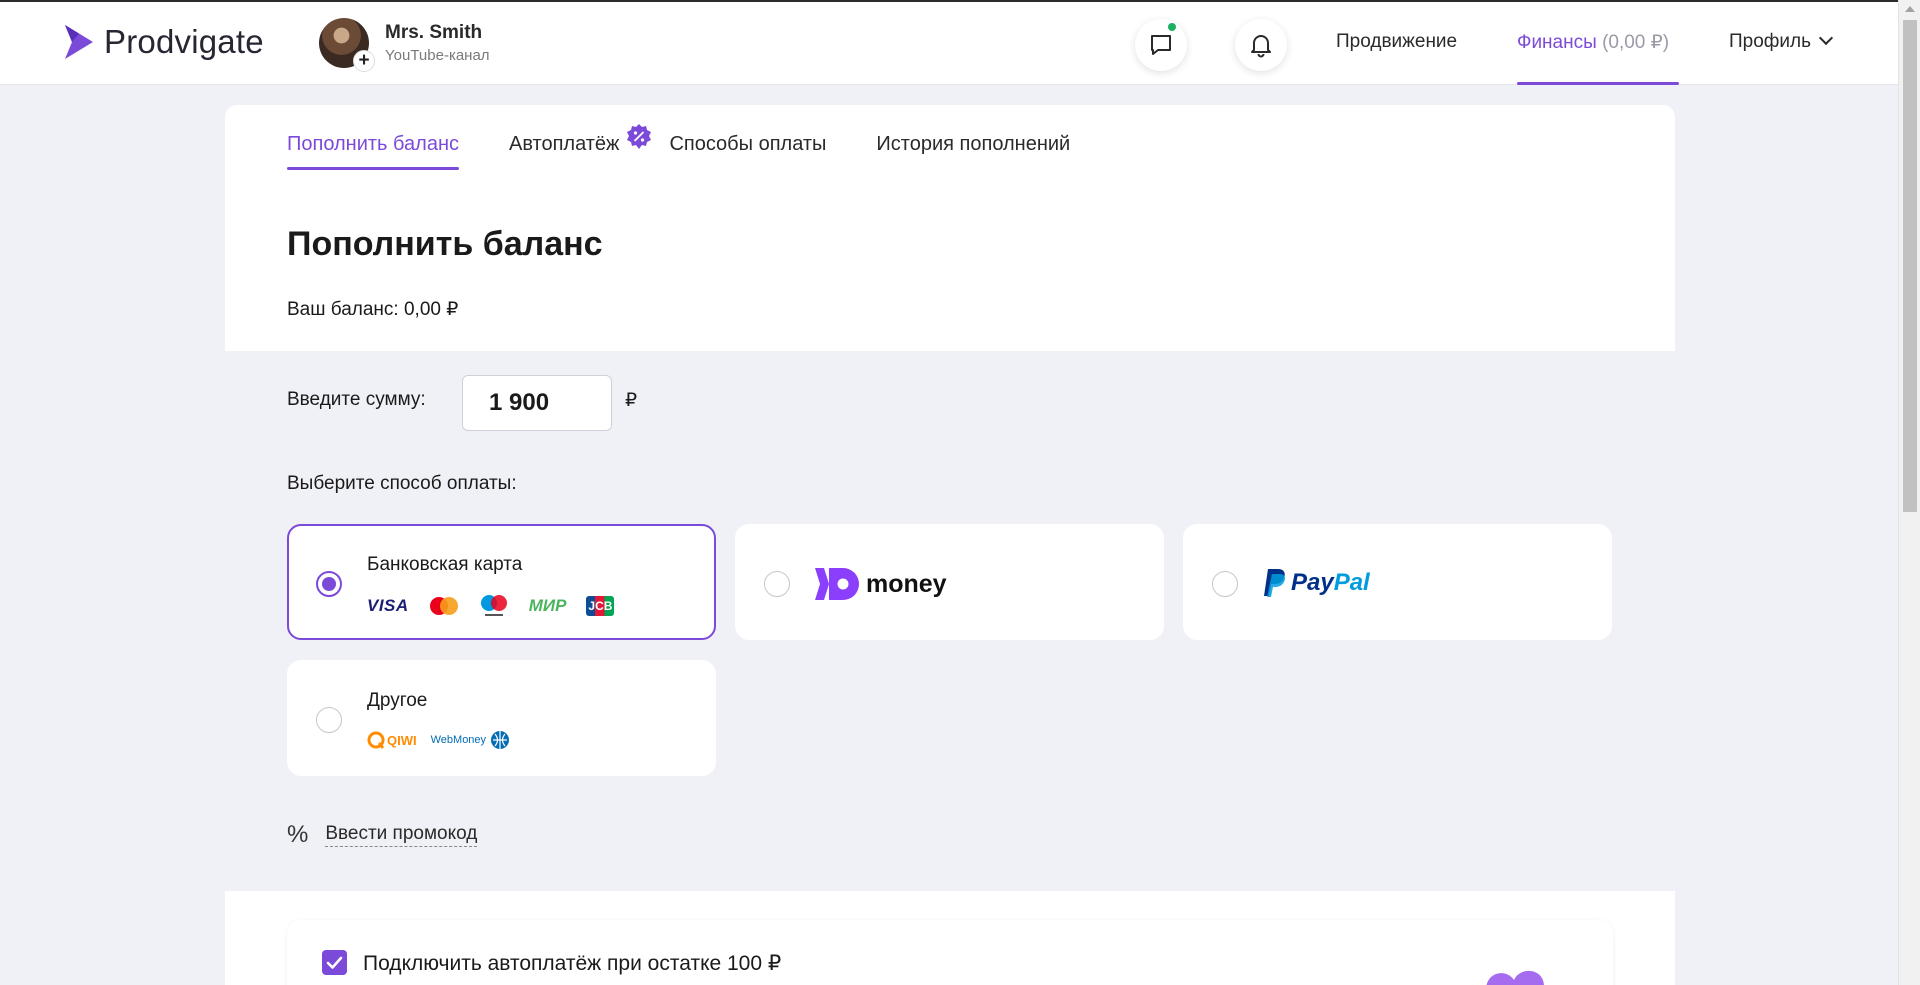  I want to click on percent-icon: %, so click(298, 834).